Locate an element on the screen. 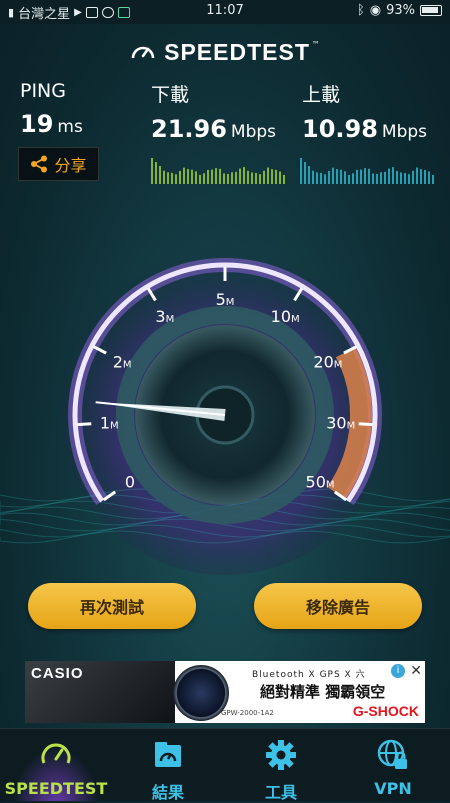  trademark: ™ is located at coordinates (315, 44).